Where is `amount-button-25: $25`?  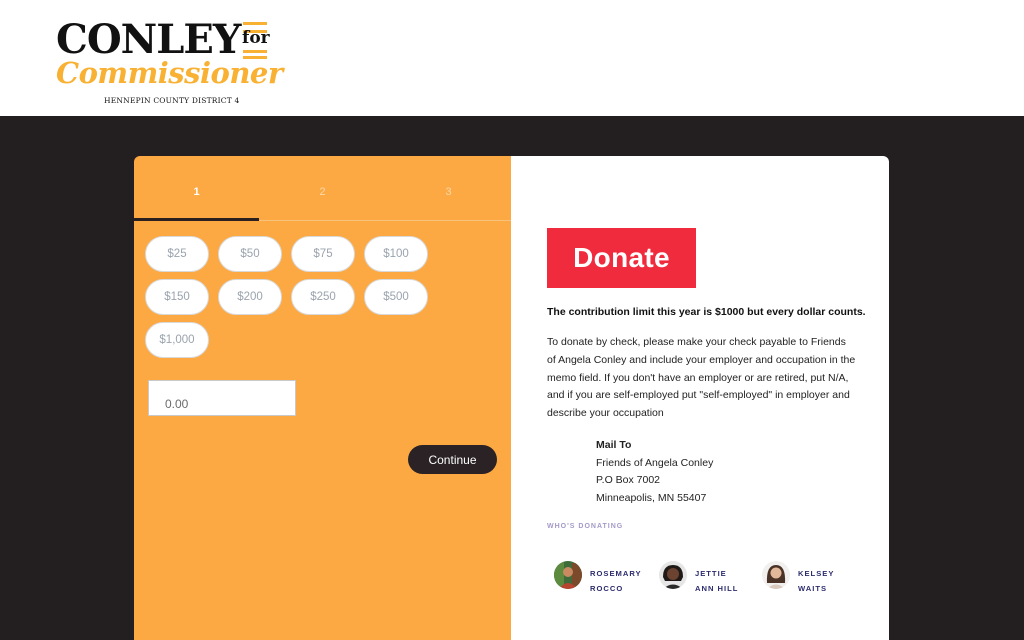 amount-button-25: $25 is located at coordinates (177, 254).